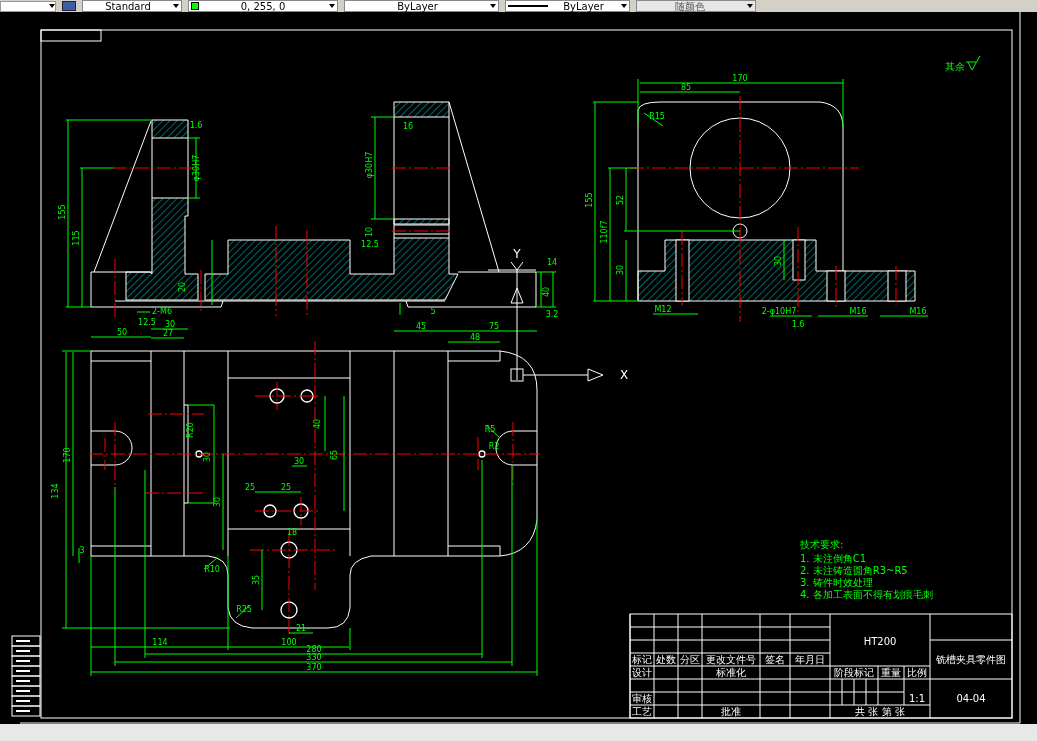  What do you see at coordinates (55, 491) in the screenshot?
I see `dimension-label: 134` at bounding box center [55, 491].